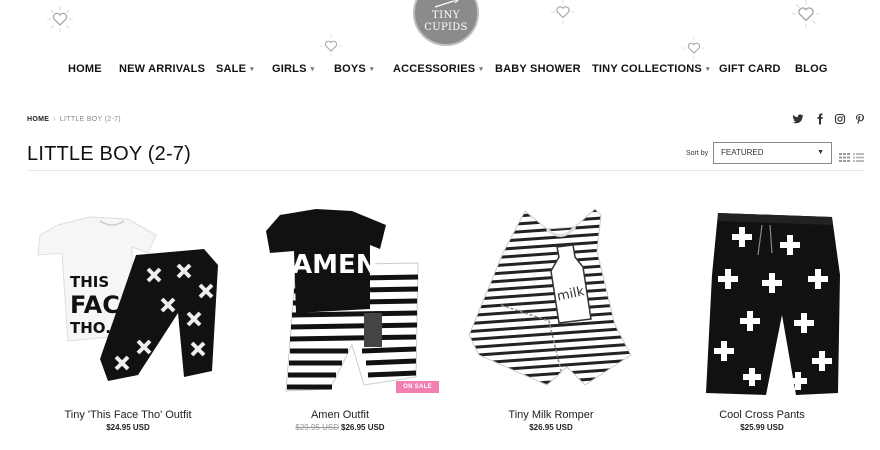  Describe the element at coordinates (446, 15) in the screenshot. I see `logo-line-1: TINY` at that location.